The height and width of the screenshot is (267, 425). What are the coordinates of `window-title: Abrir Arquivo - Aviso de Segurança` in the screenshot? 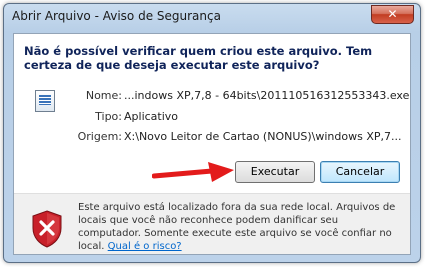 It's located at (116, 16).